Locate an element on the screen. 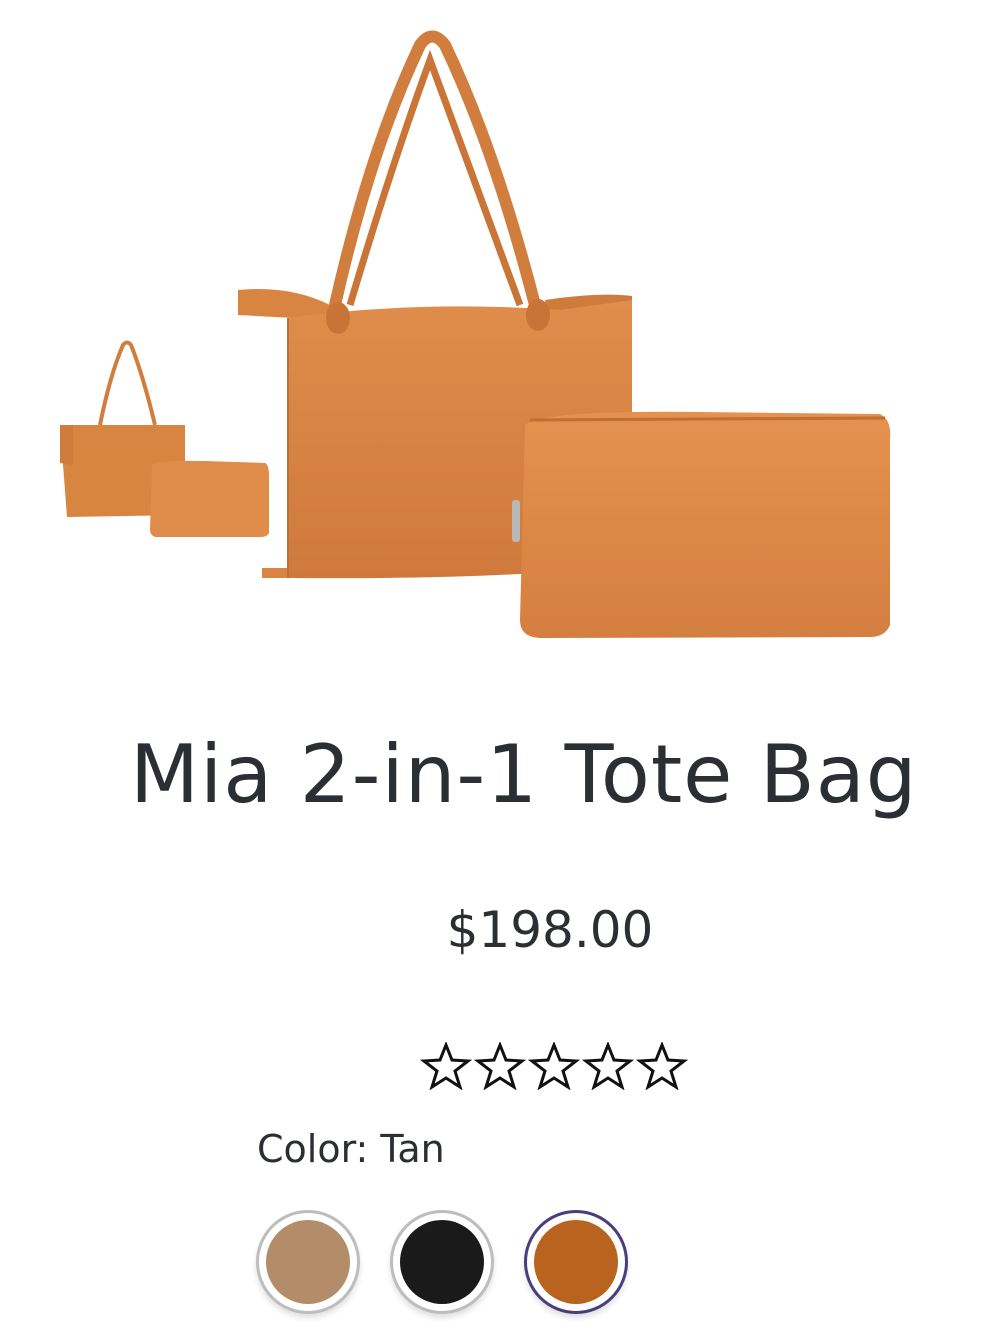  swatch-black-fill is located at coordinates (442, 1262).